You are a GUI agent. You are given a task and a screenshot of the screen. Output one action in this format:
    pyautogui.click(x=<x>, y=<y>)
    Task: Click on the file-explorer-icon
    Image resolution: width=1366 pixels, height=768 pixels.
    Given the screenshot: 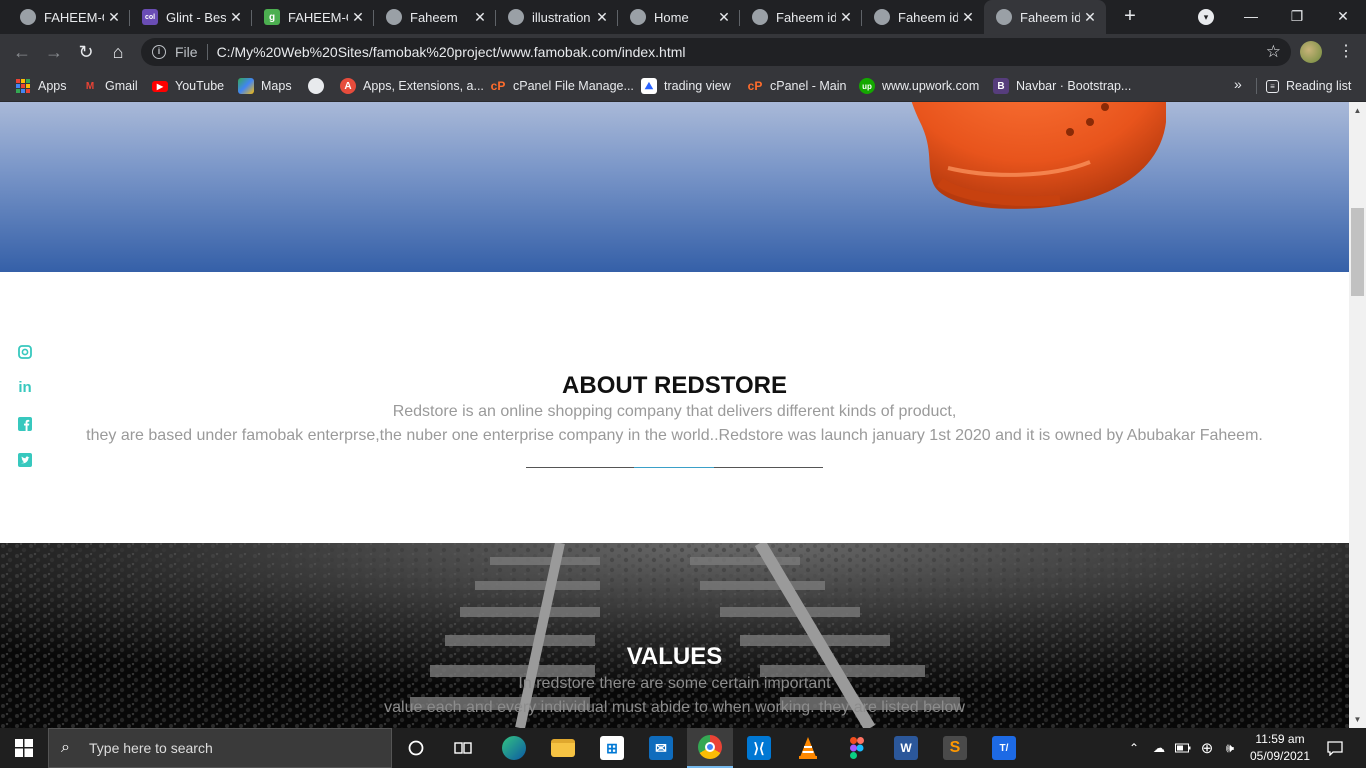 What is the action you would take?
    pyautogui.click(x=563, y=748)
    